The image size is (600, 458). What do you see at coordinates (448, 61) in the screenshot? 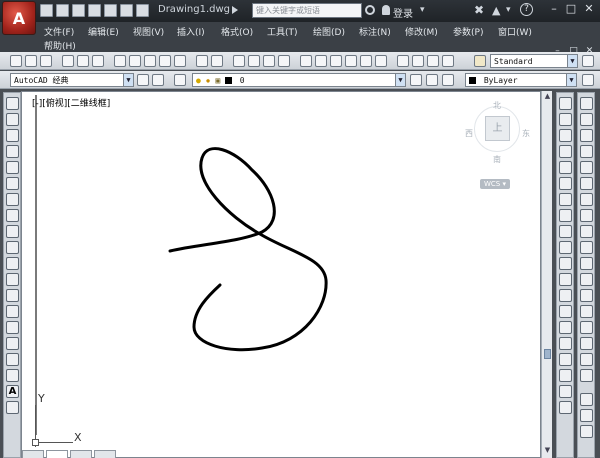
I see `table-style-icon` at bounding box center [448, 61].